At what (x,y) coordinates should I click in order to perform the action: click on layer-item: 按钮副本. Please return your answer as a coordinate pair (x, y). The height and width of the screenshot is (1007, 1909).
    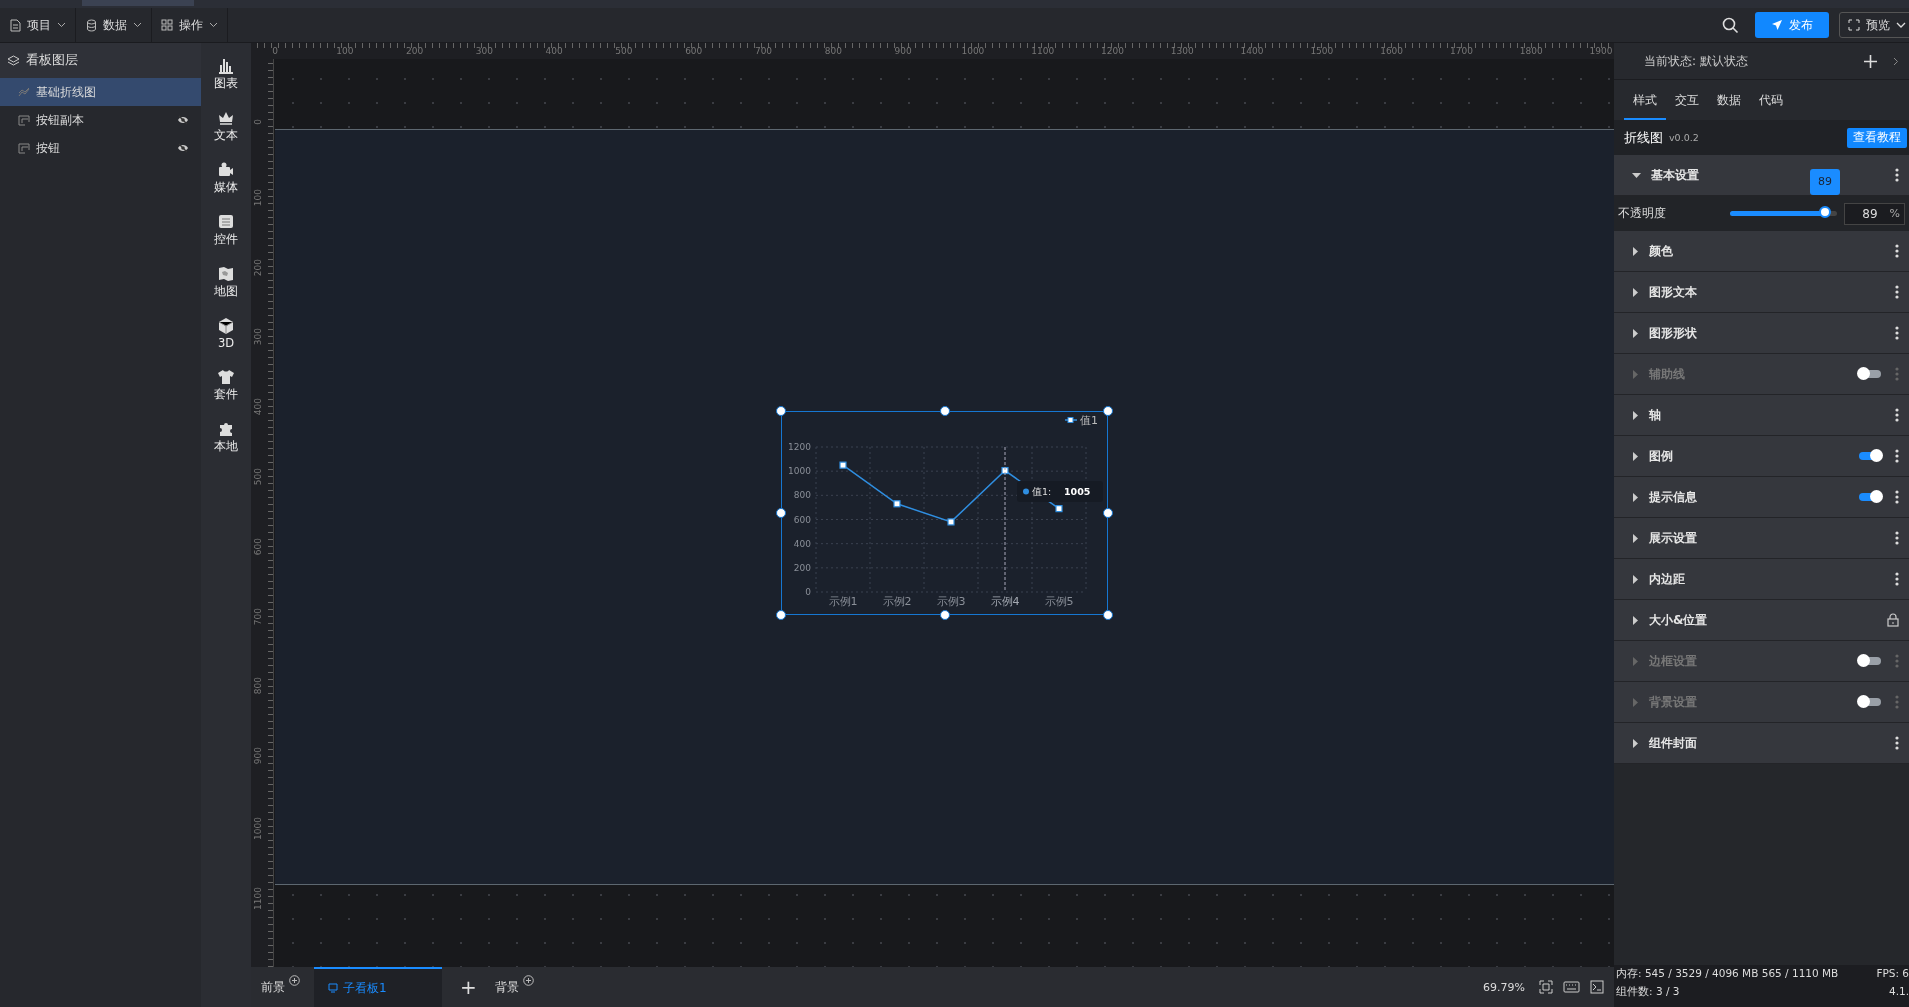
    Looking at the image, I should click on (100, 120).